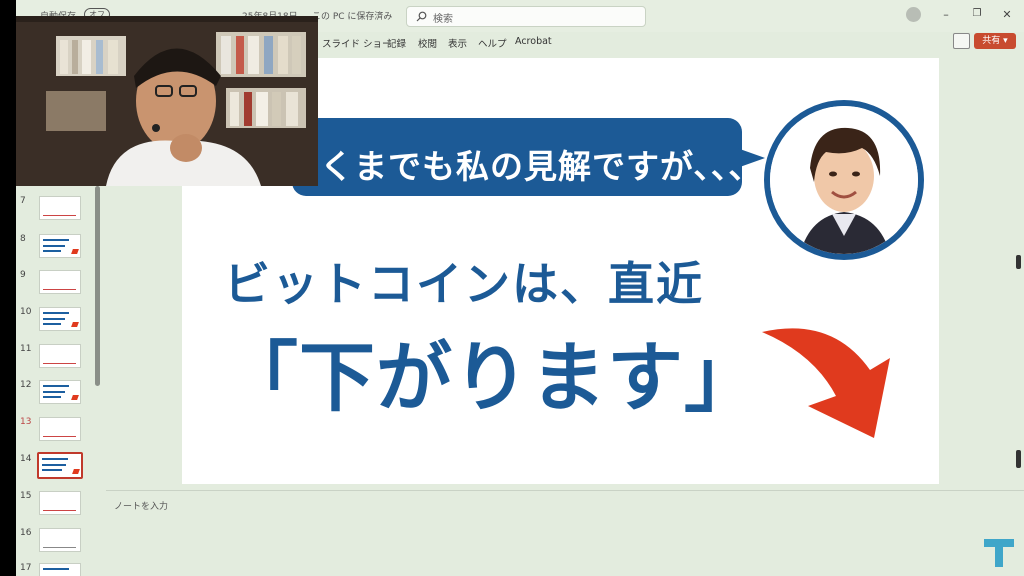 This screenshot has height=576, width=1024. Describe the element at coordinates (526, 16) in the screenshot. I see `search-box: 検索` at that location.